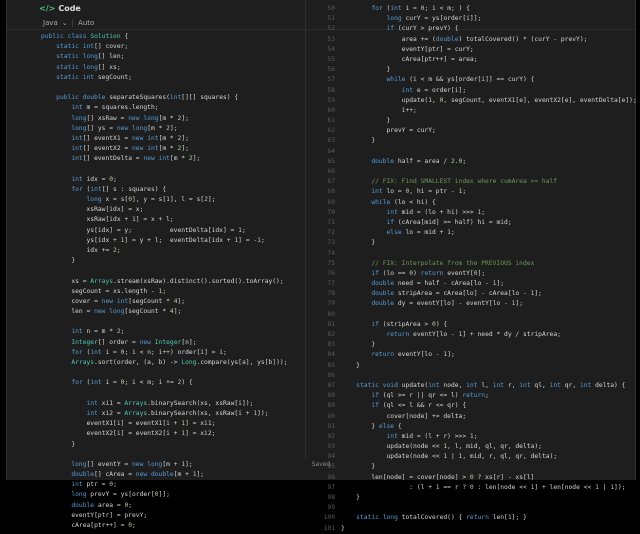 The height and width of the screenshot is (534, 640). Describe the element at coordinates (471, 274) in the screenshot. I see `code-line: 76 if (lo == 0) return eventY[0];` at that location.